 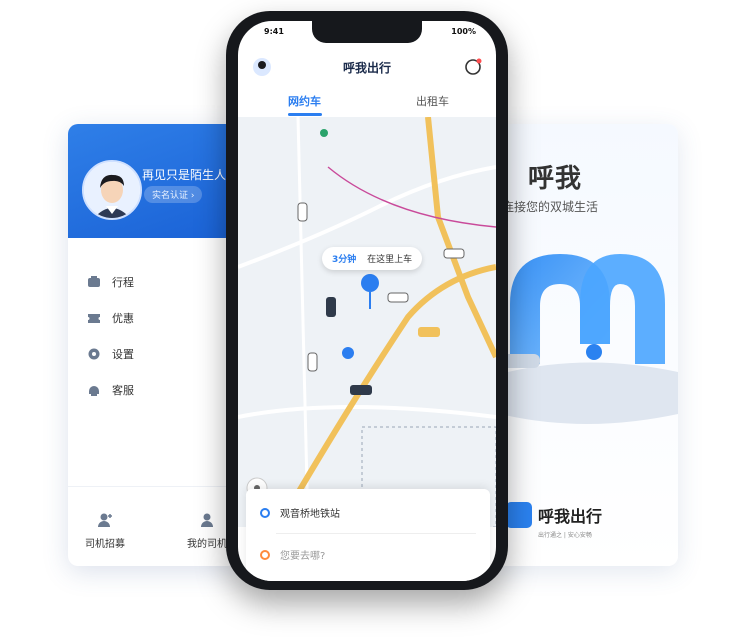 I want to click on menu-item-label: 行程, so click(x=123, y=282).